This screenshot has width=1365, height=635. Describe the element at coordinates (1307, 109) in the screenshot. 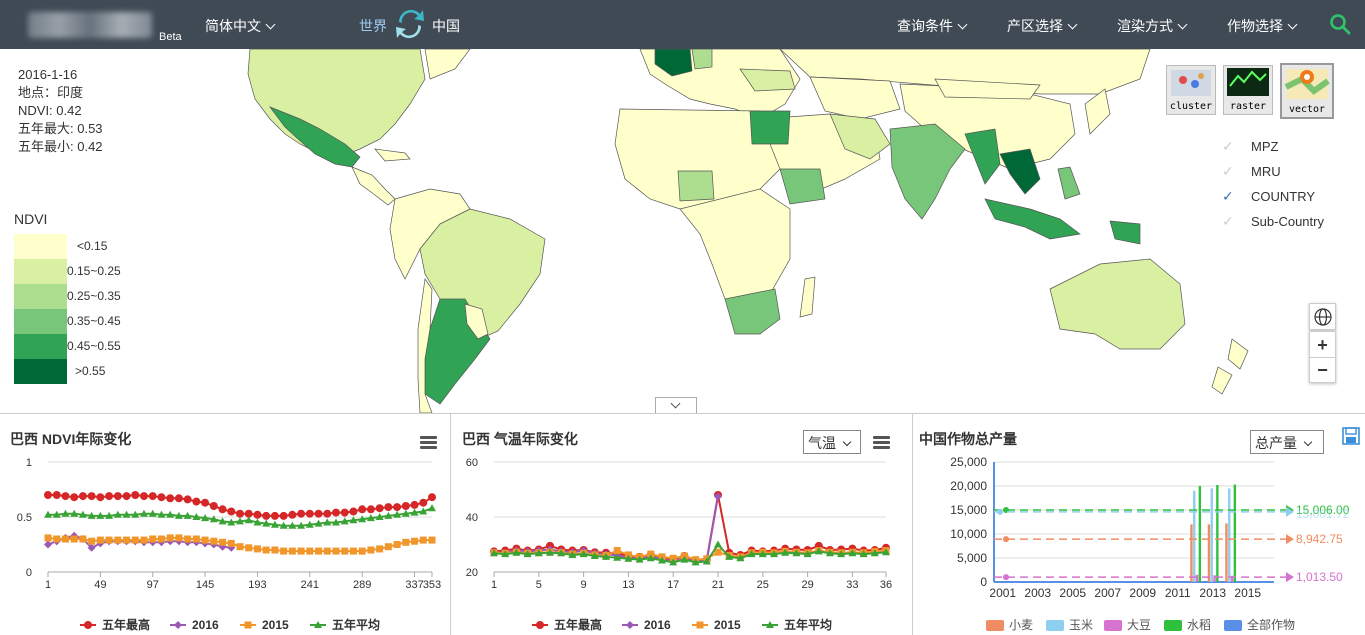

I see `vector-label: vector` at that location.